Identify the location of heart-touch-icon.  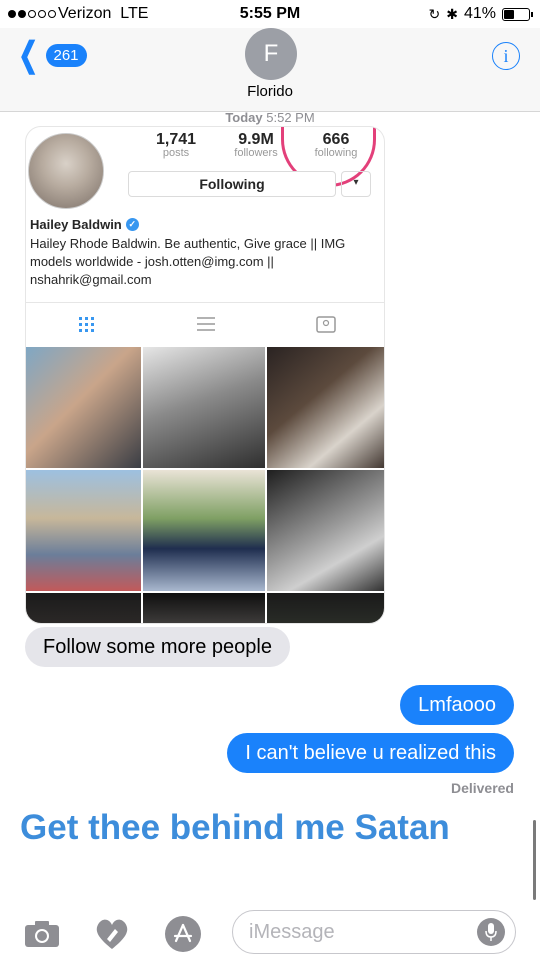
(112, 934).